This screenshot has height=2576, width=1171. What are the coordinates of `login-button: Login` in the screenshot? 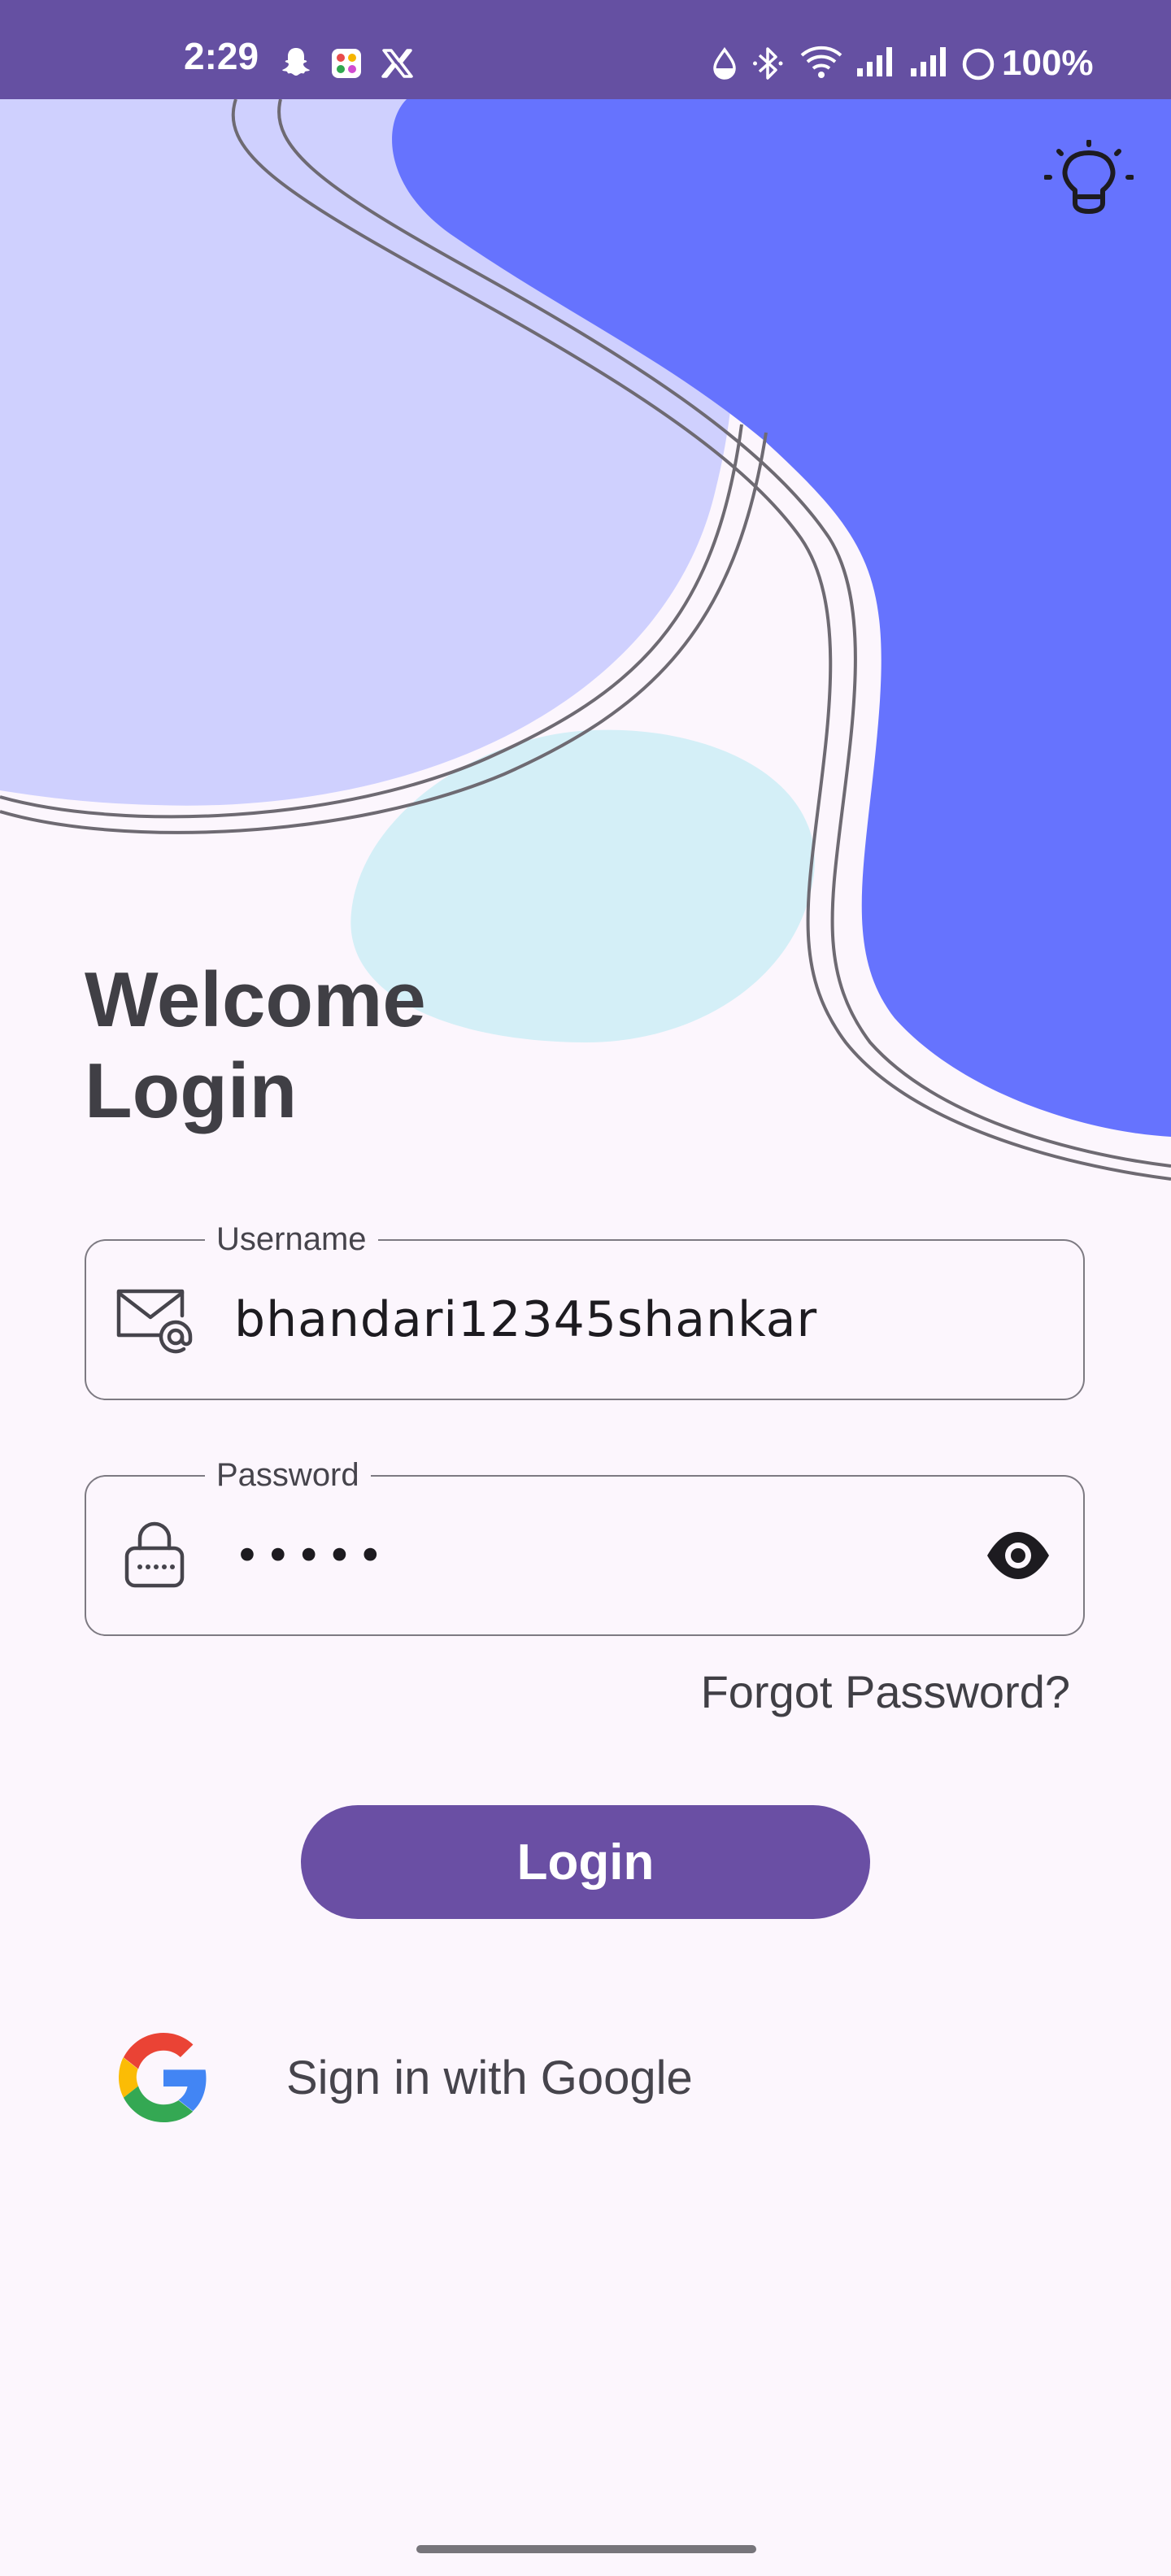 It's located at (585, 1862).